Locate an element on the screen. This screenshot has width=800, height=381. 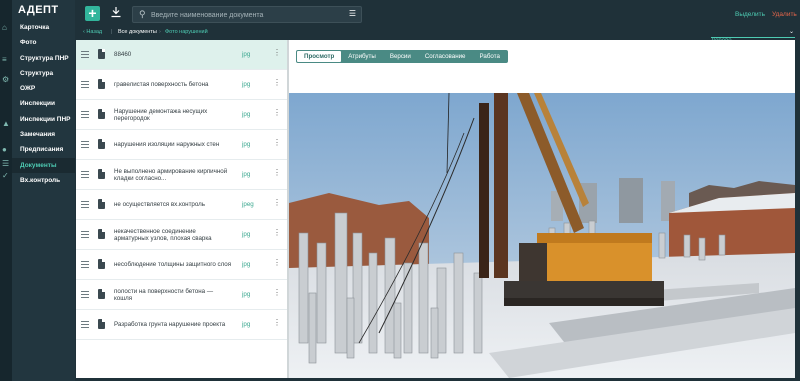
list-item: нарушения изоляции наружных стен jpg ⋮ is located at coordinates (181, 145).